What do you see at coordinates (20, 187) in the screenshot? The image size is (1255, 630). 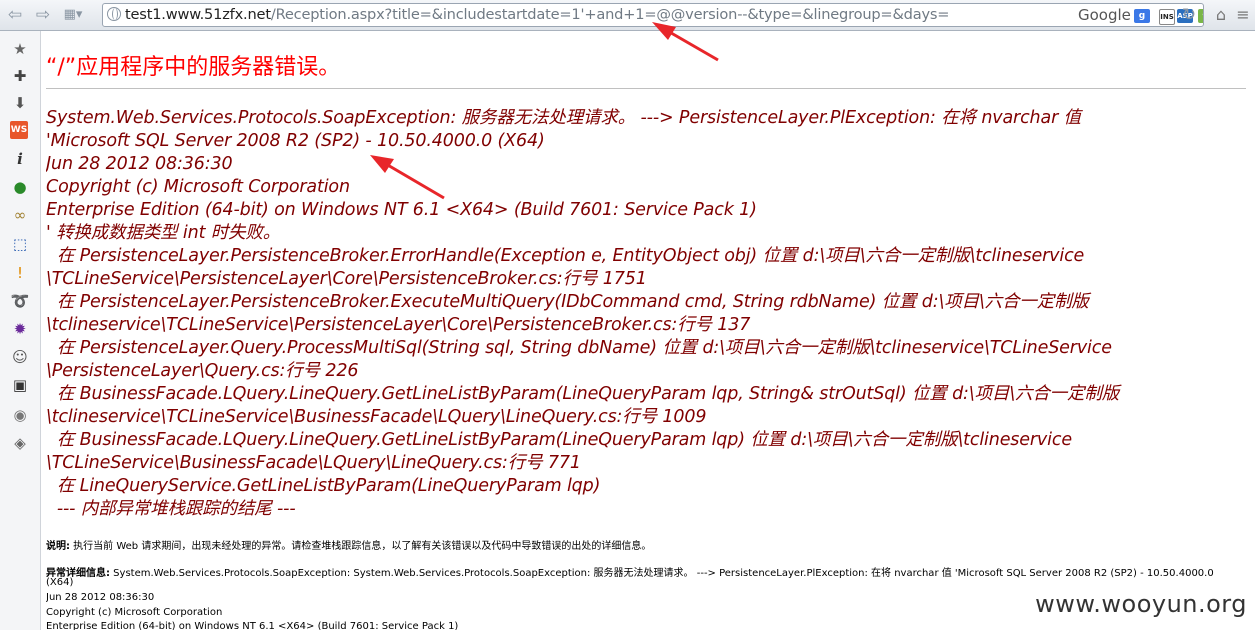 I see `green-orb-icon: ●` at bounding box center [20, 187].